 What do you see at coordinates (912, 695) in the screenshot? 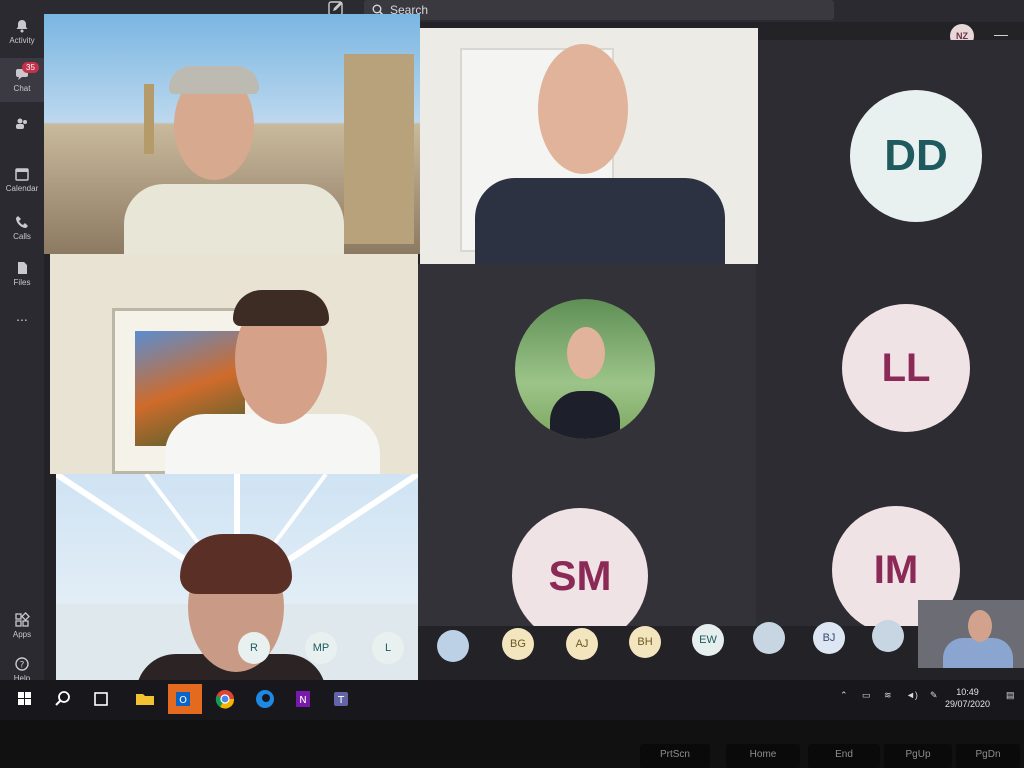
I see `volume-icon: ◄)` at bounding box center [912, 695].